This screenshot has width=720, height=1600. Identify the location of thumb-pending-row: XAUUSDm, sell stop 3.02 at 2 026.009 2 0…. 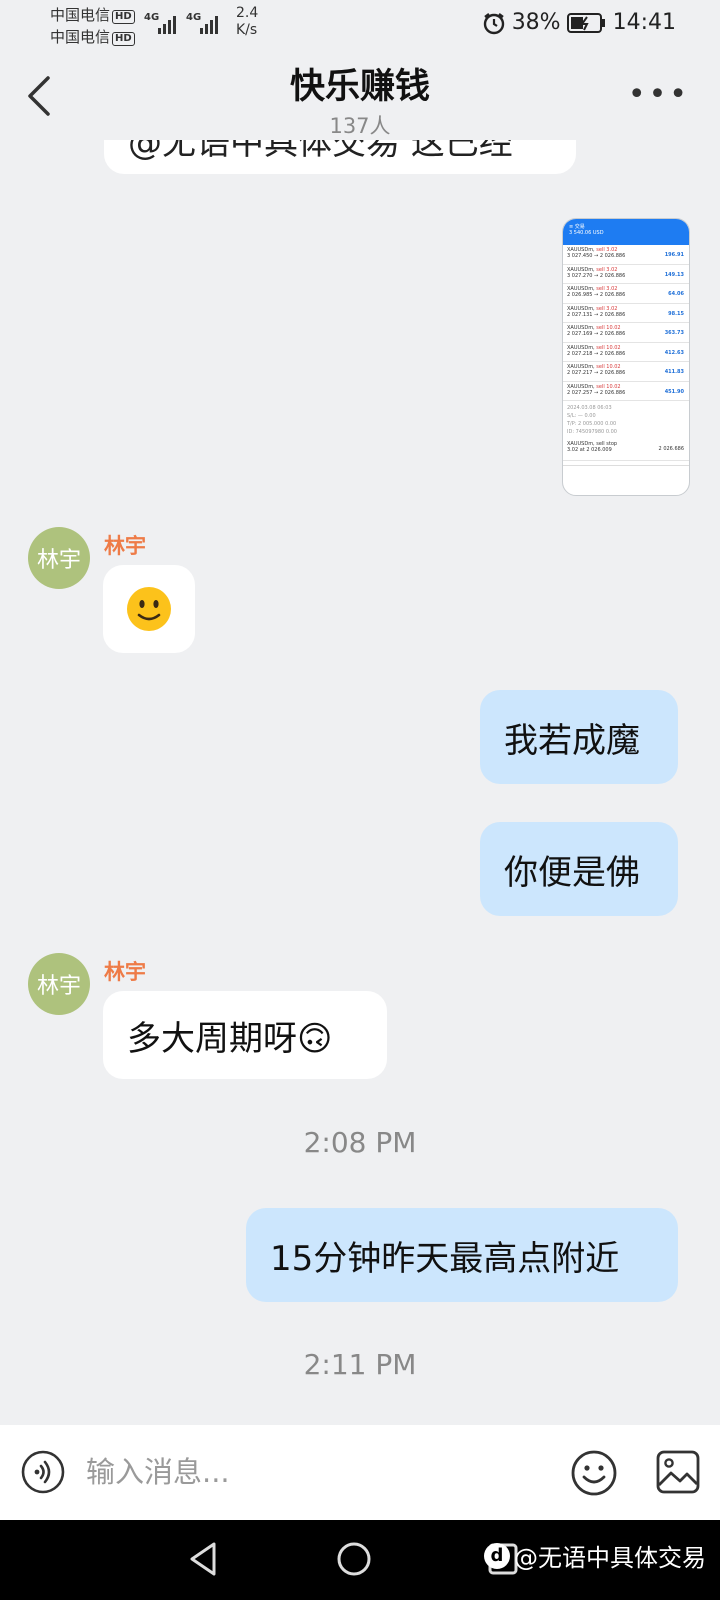
(626, 450).